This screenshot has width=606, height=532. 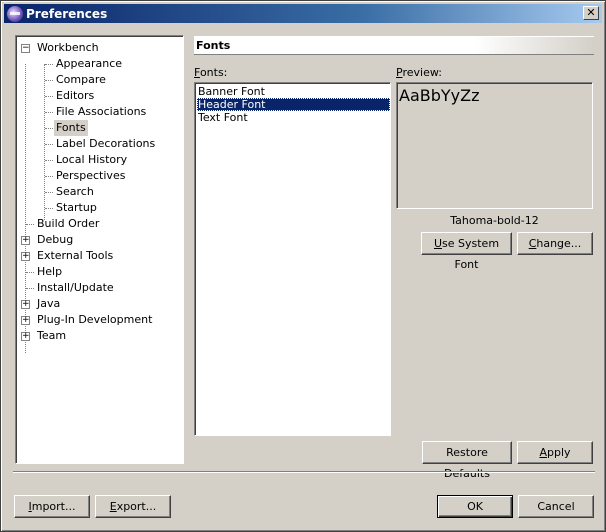 What do you see at coordinates (304, 472) in the screenshot?
I see `separator` at bounding box center [304, 472].